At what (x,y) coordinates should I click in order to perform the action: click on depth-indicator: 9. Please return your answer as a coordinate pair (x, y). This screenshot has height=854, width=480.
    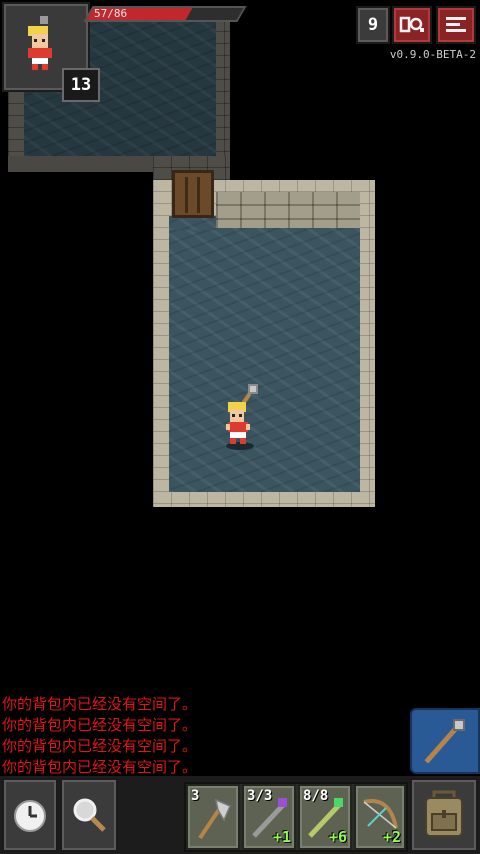
    Looking at the image, I should click on (373, 25).